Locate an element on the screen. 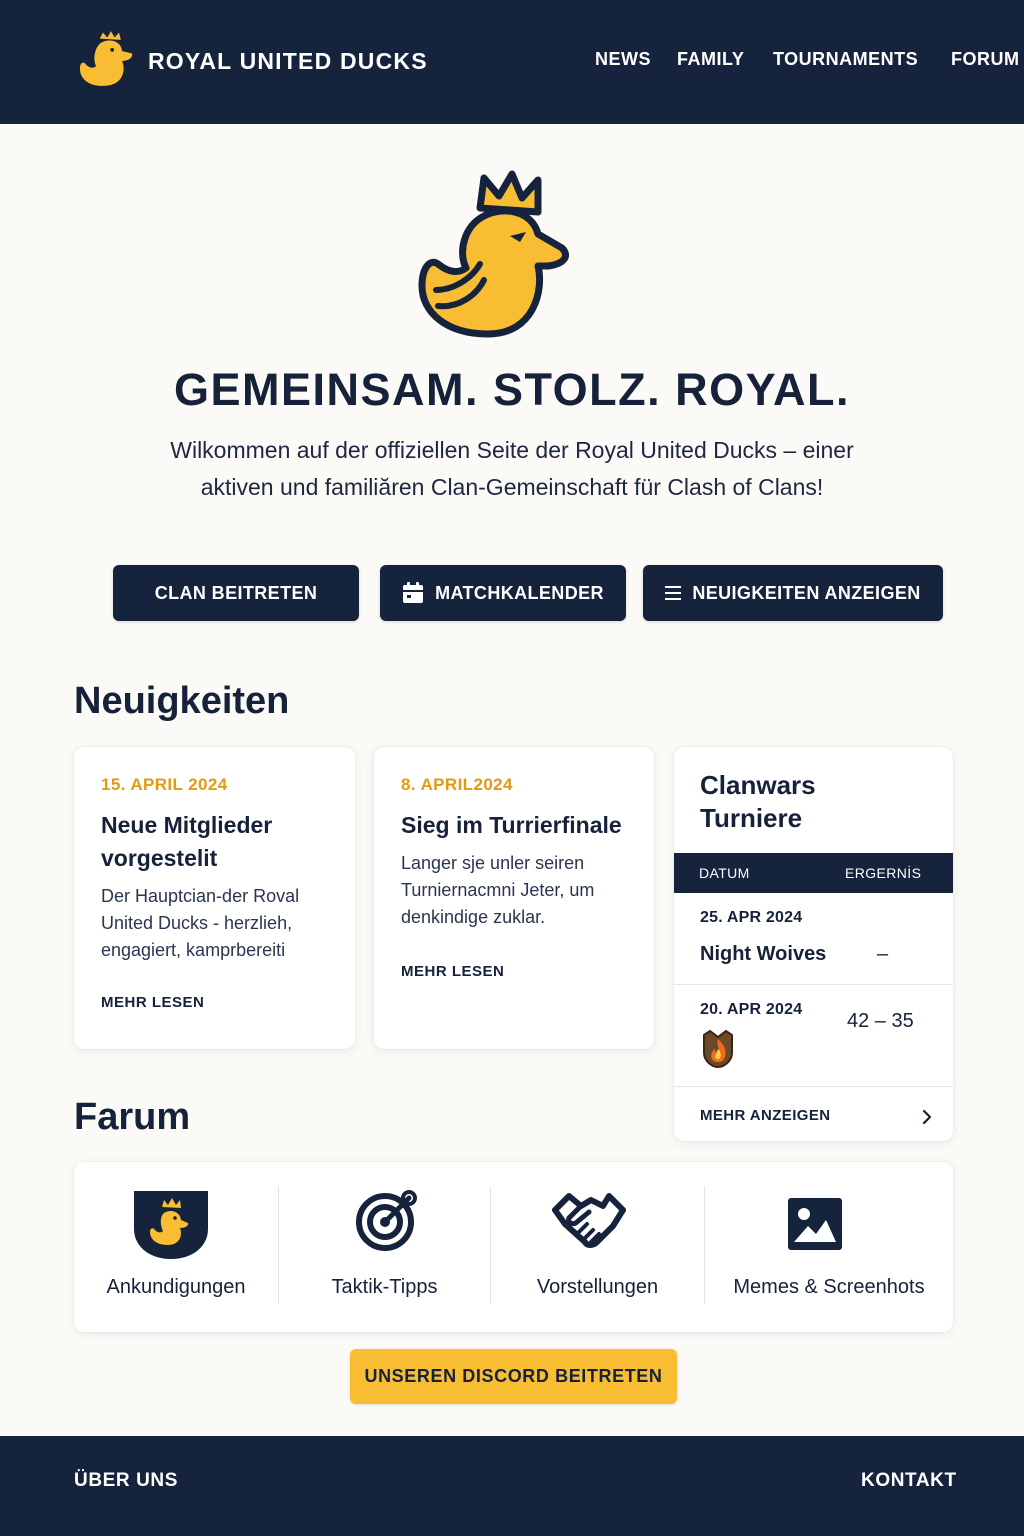 The height and width of the screenshot is (1536, 1024). nav-forum: FORUM is located at coordinates (985, 59).